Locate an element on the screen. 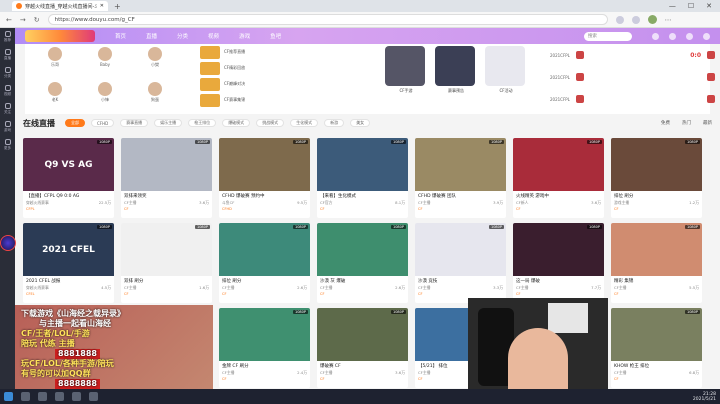 This screenshot has height=404, width=720. nav-link: 视频 is located at coordinates (213, 36).